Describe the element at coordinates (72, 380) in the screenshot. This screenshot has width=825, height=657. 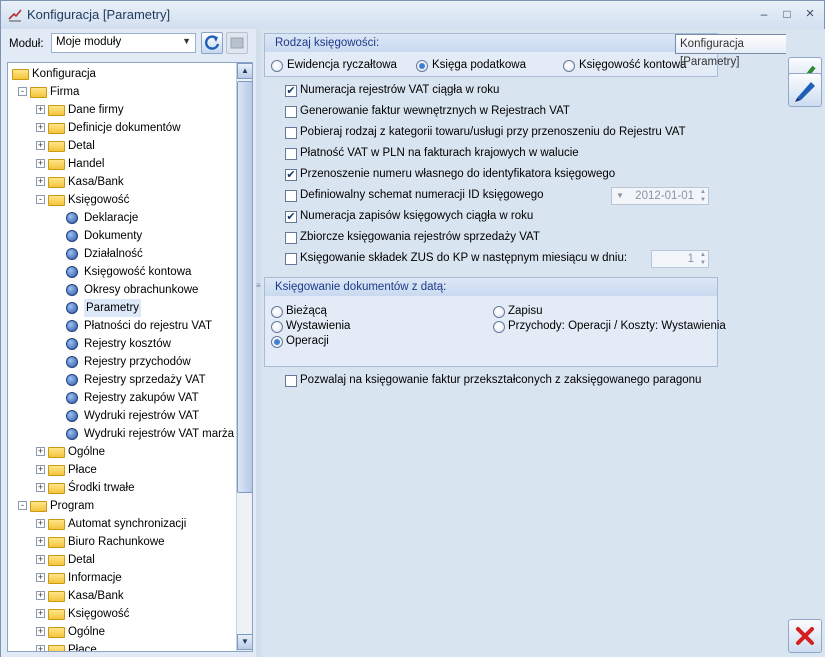
I see `leaf-icon` at that location.